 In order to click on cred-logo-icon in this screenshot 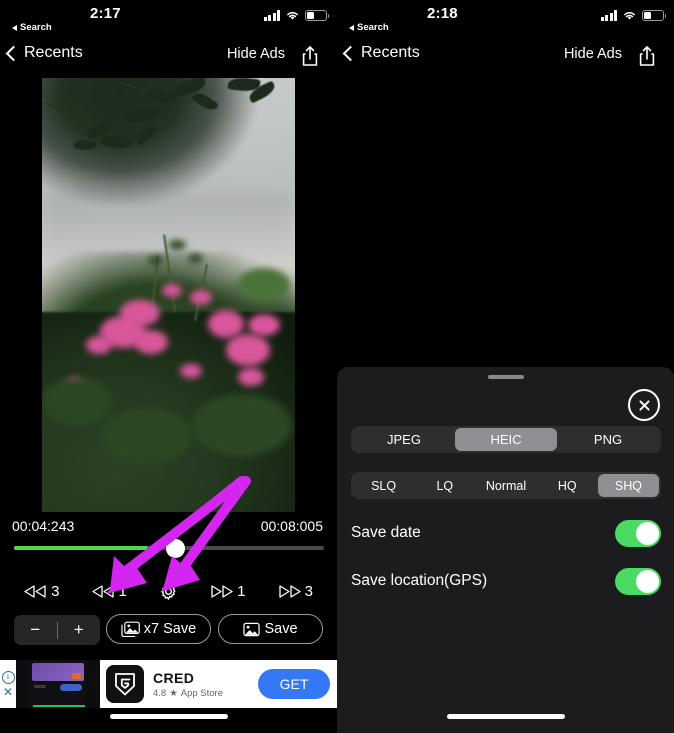, I will do `click(125, 684)`.